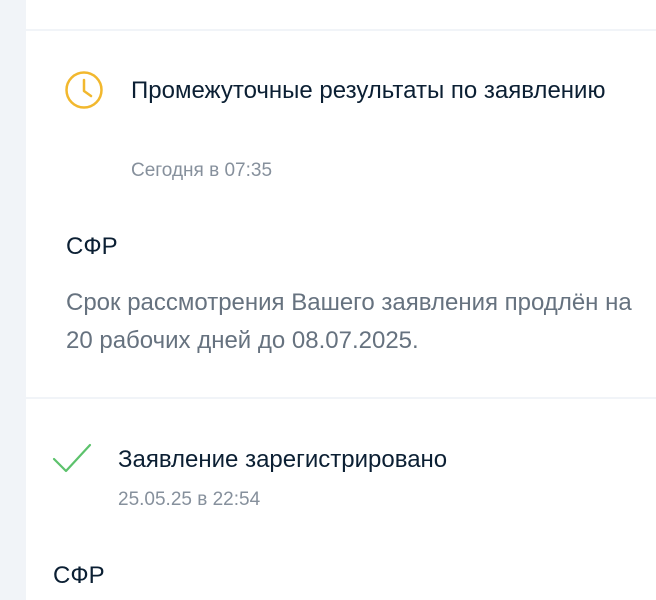 Image resolution: width=656 pixels, height=600 pixels. Describe the element at coordinates (202, 170) in the screenshot. I see `event-timestamp: Сегодня в 07:35` at that location.